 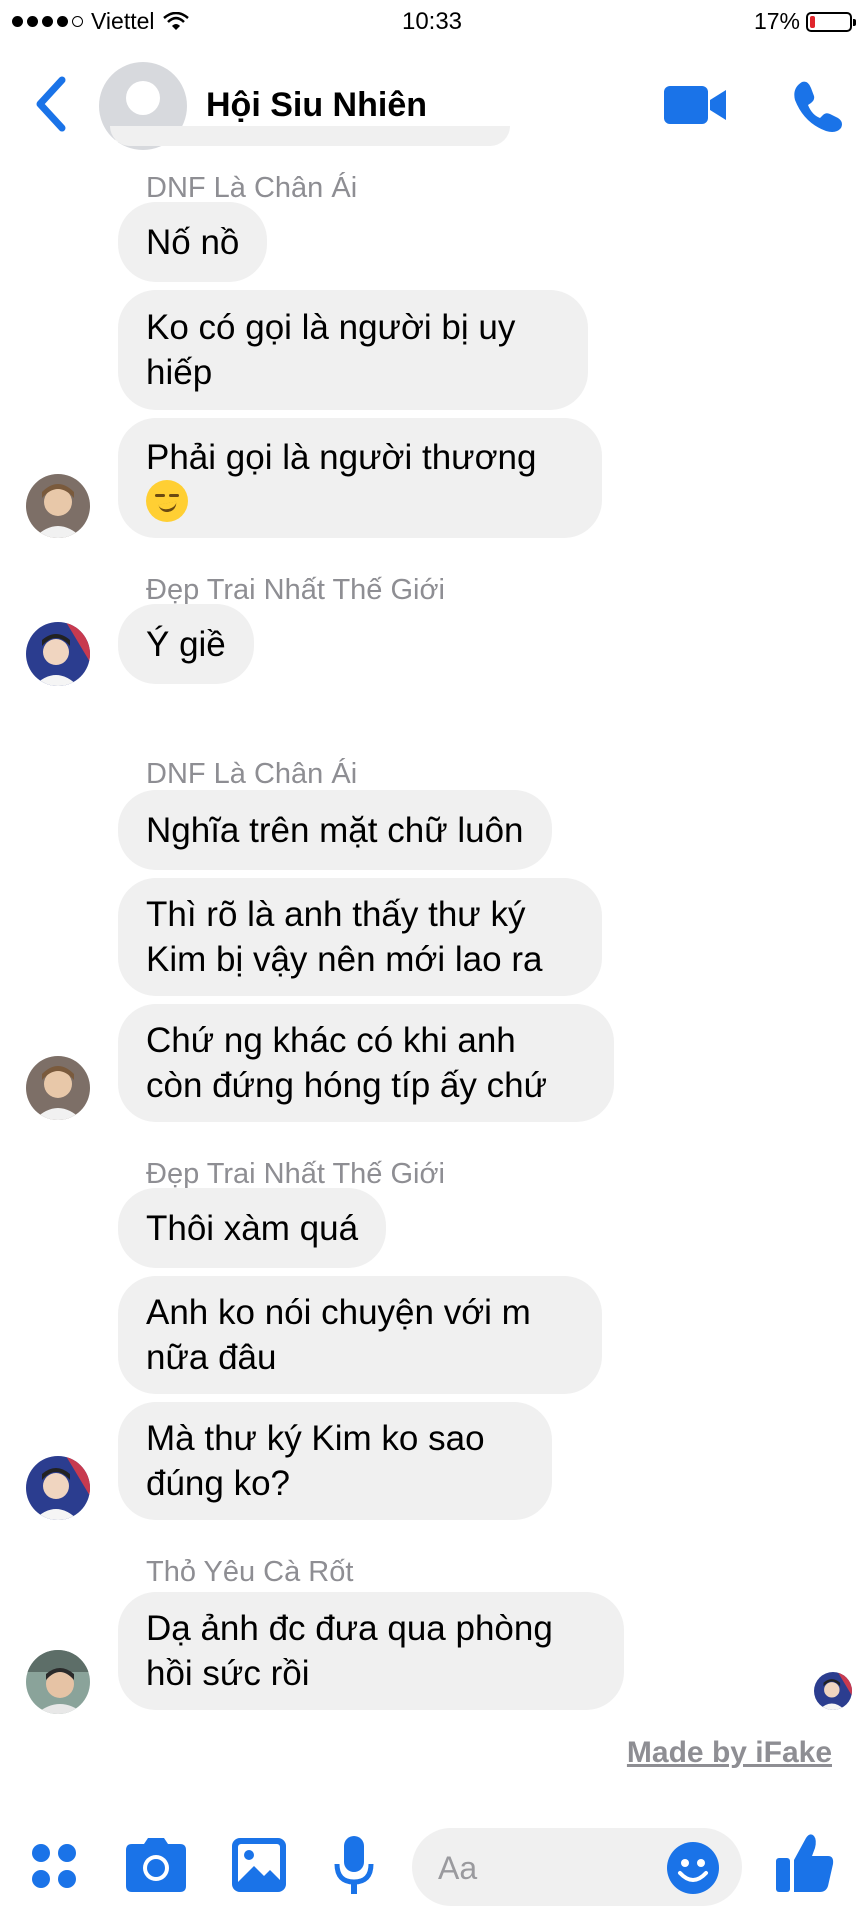 What do you see at coordinates (548, 1868) in the screenshot?
I see `message-input` at bounding box center [548, 1868].